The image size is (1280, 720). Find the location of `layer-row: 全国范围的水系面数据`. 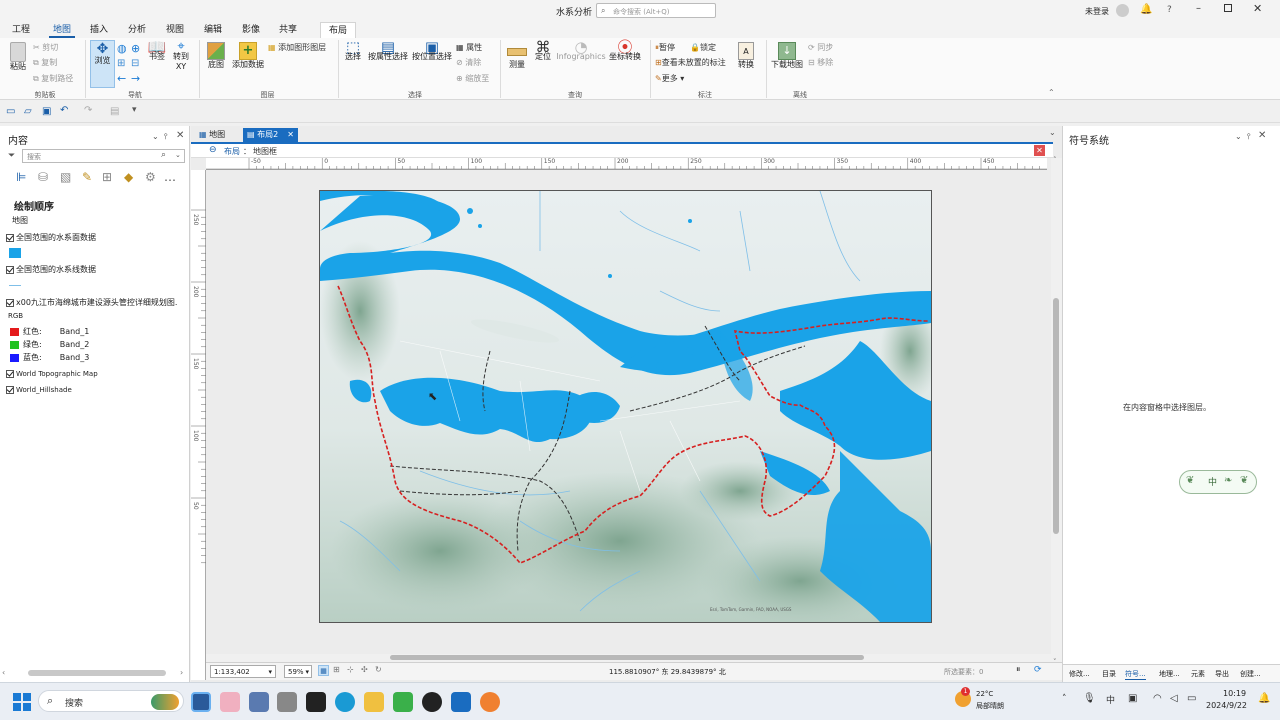

layer-row: 全国范围的水系面数据 is located at coordinates (51, 237).